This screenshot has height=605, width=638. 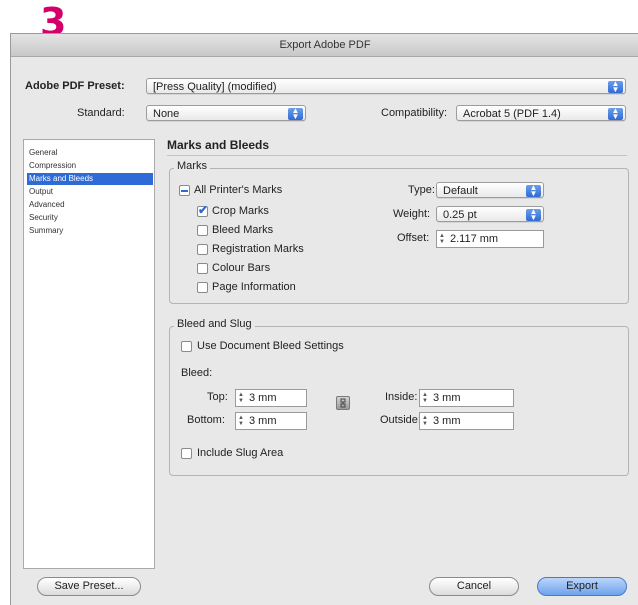 I want to click on compatibility-label: Compatibility:, so click(x=414, y=113).